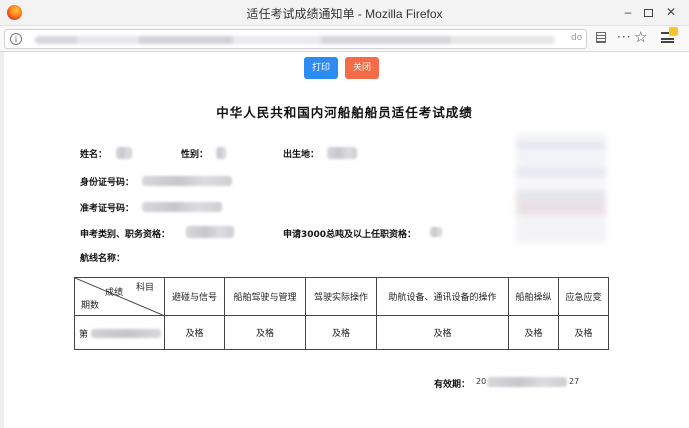 The height and width of the screenshot is (428, 689). Describe the element at coordinates (182, 207) in the screenshot. I see `admission-number-redacted` at that location.